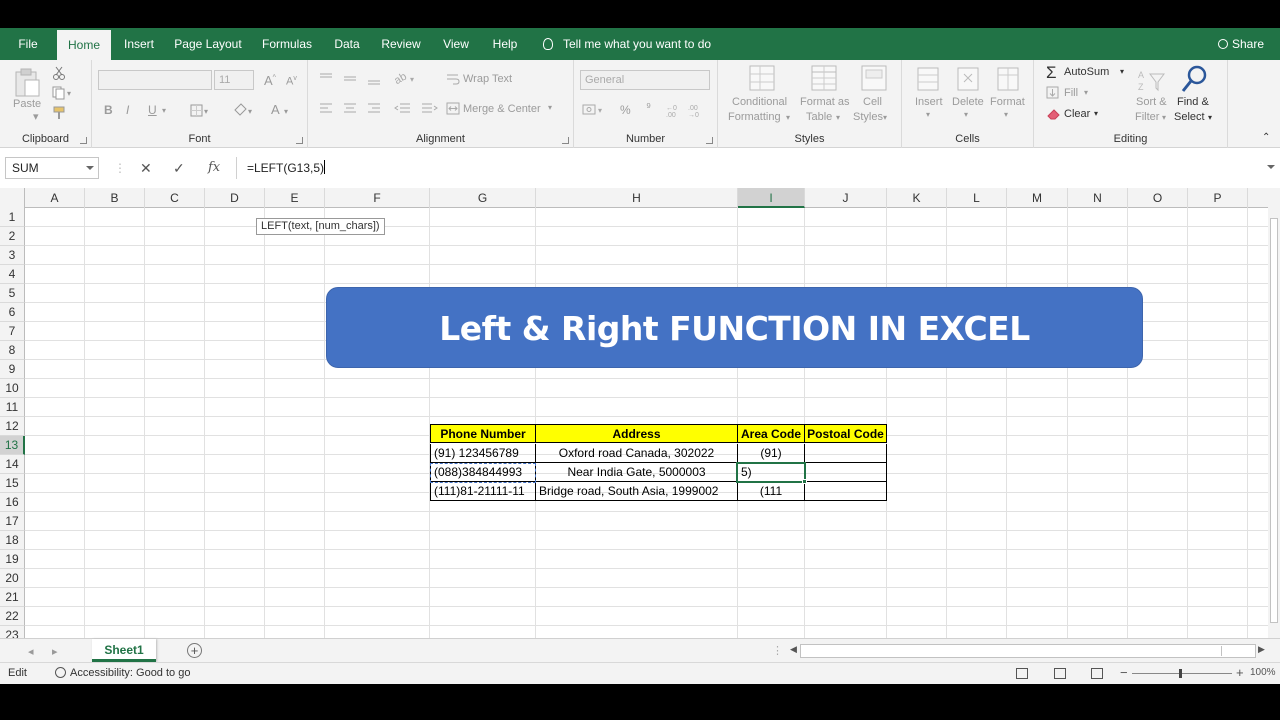 The width and height of the screenshot is (1280, 720). What do you see at coordinates (12, 407) in the screenshot?
I see `row-header-11: 11` at bounding box center [12, 407].